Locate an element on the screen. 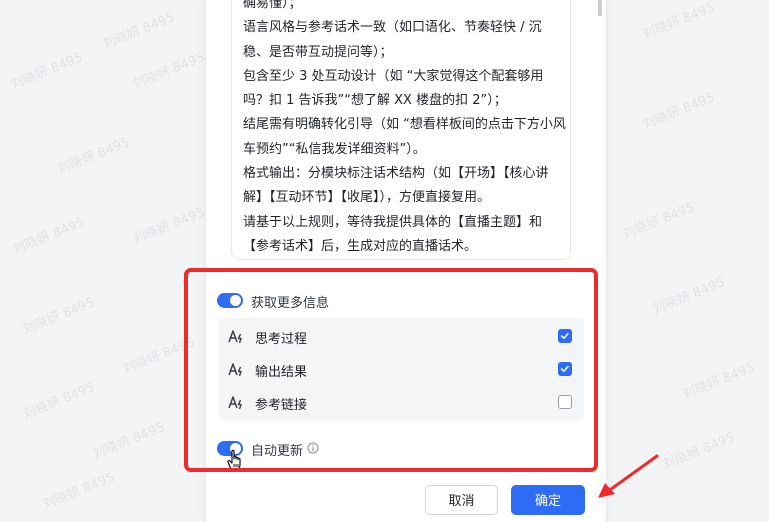 The width and height of the screenshot is (769, 522). prompt-line: 语言风格与参考话术一致（如口语化、节奏轻快 / 沉 is located at coordinates (392, 28).